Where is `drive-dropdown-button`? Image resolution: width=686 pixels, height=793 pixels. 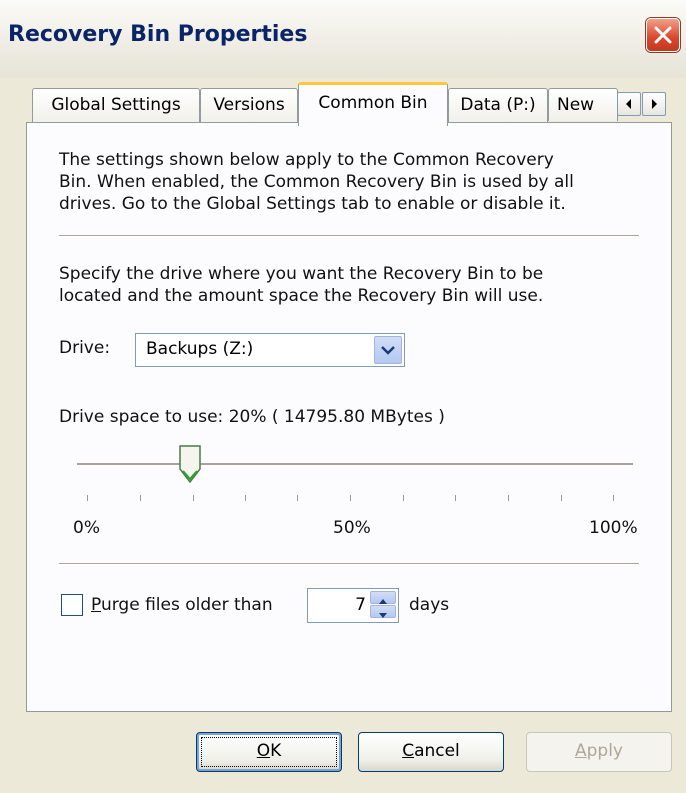
drive-dropdown-button is located at coordinates (388, 350).